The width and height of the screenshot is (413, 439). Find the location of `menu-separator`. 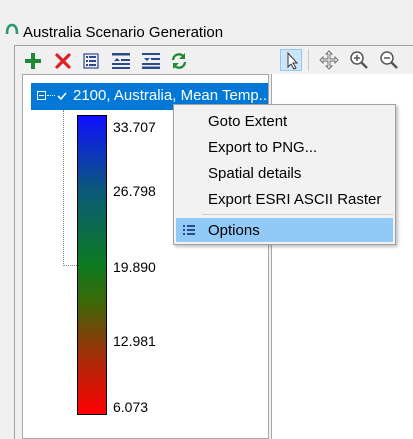

menu-separator is located at coordinates (297, 214).